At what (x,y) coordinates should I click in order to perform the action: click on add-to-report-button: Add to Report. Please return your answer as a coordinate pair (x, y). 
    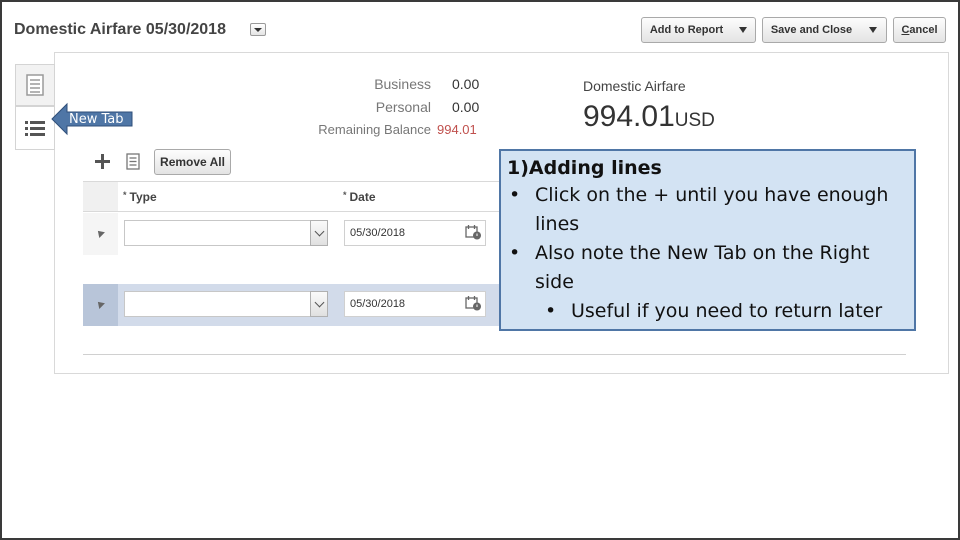
    Looking at the image, I should click on (686, 30).